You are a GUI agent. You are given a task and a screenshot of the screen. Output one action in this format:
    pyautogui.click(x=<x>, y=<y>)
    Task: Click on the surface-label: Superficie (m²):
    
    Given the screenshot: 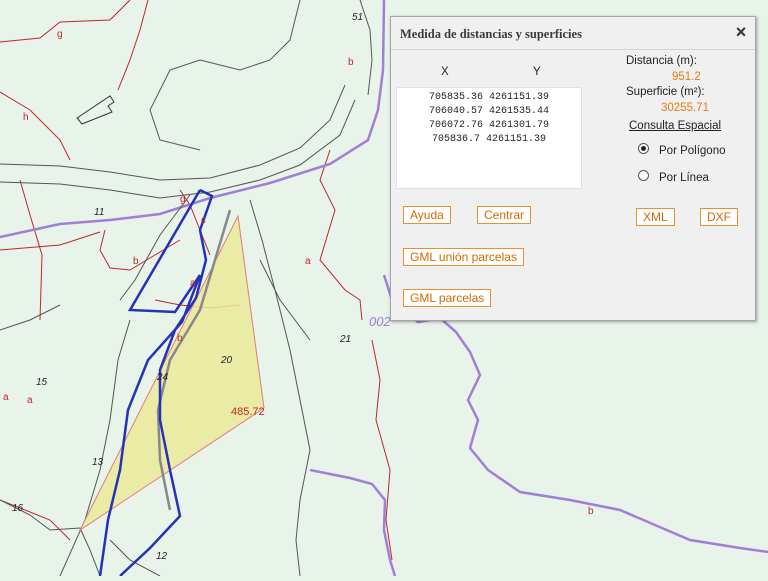 What is the action you would take?
    pyautogui.click(x=665, y=92)
    